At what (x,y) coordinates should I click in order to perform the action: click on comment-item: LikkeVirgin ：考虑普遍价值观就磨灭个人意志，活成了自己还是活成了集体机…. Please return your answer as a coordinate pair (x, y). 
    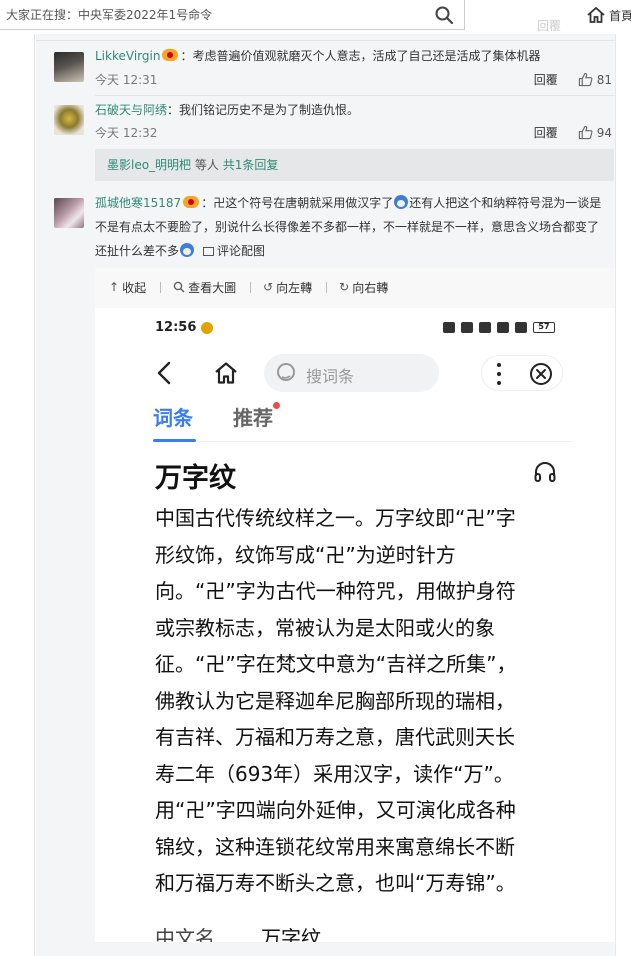
    Looking at the image, I should click on (325, 69).